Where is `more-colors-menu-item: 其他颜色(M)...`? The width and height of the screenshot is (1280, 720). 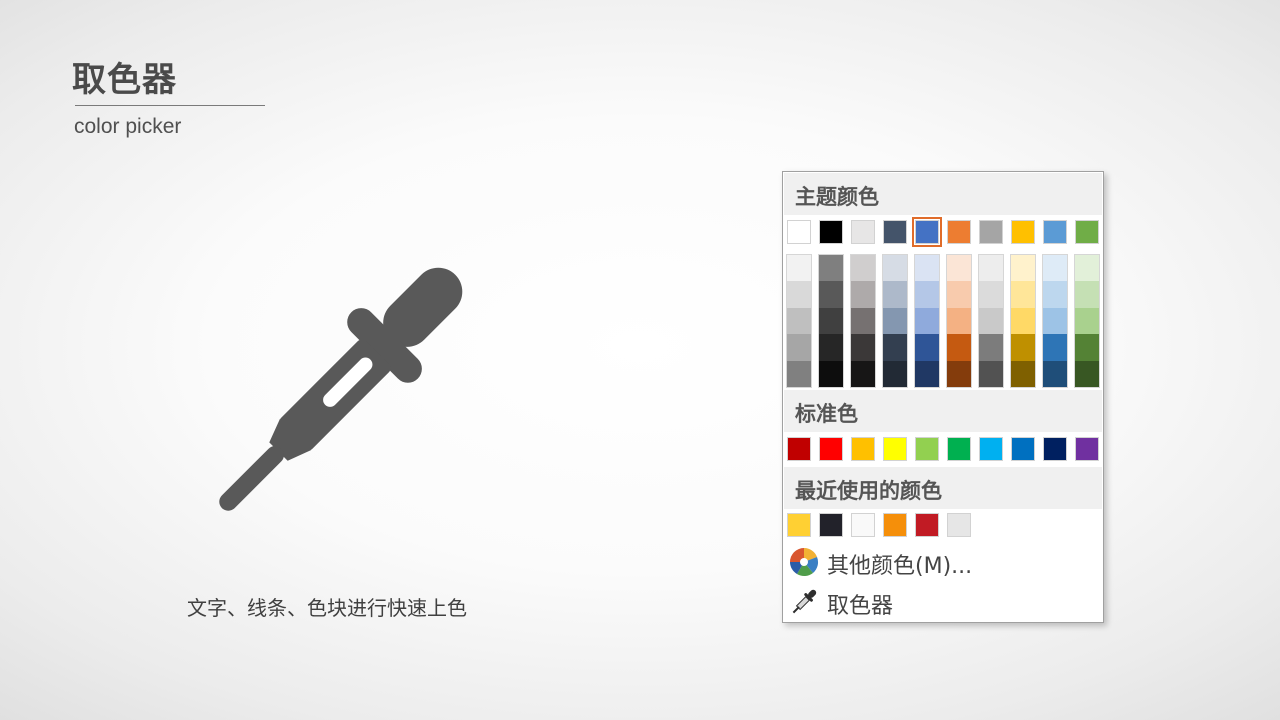
more-colors-menu-item: 其他颜色(M)... is located at coordinates (943, 562).